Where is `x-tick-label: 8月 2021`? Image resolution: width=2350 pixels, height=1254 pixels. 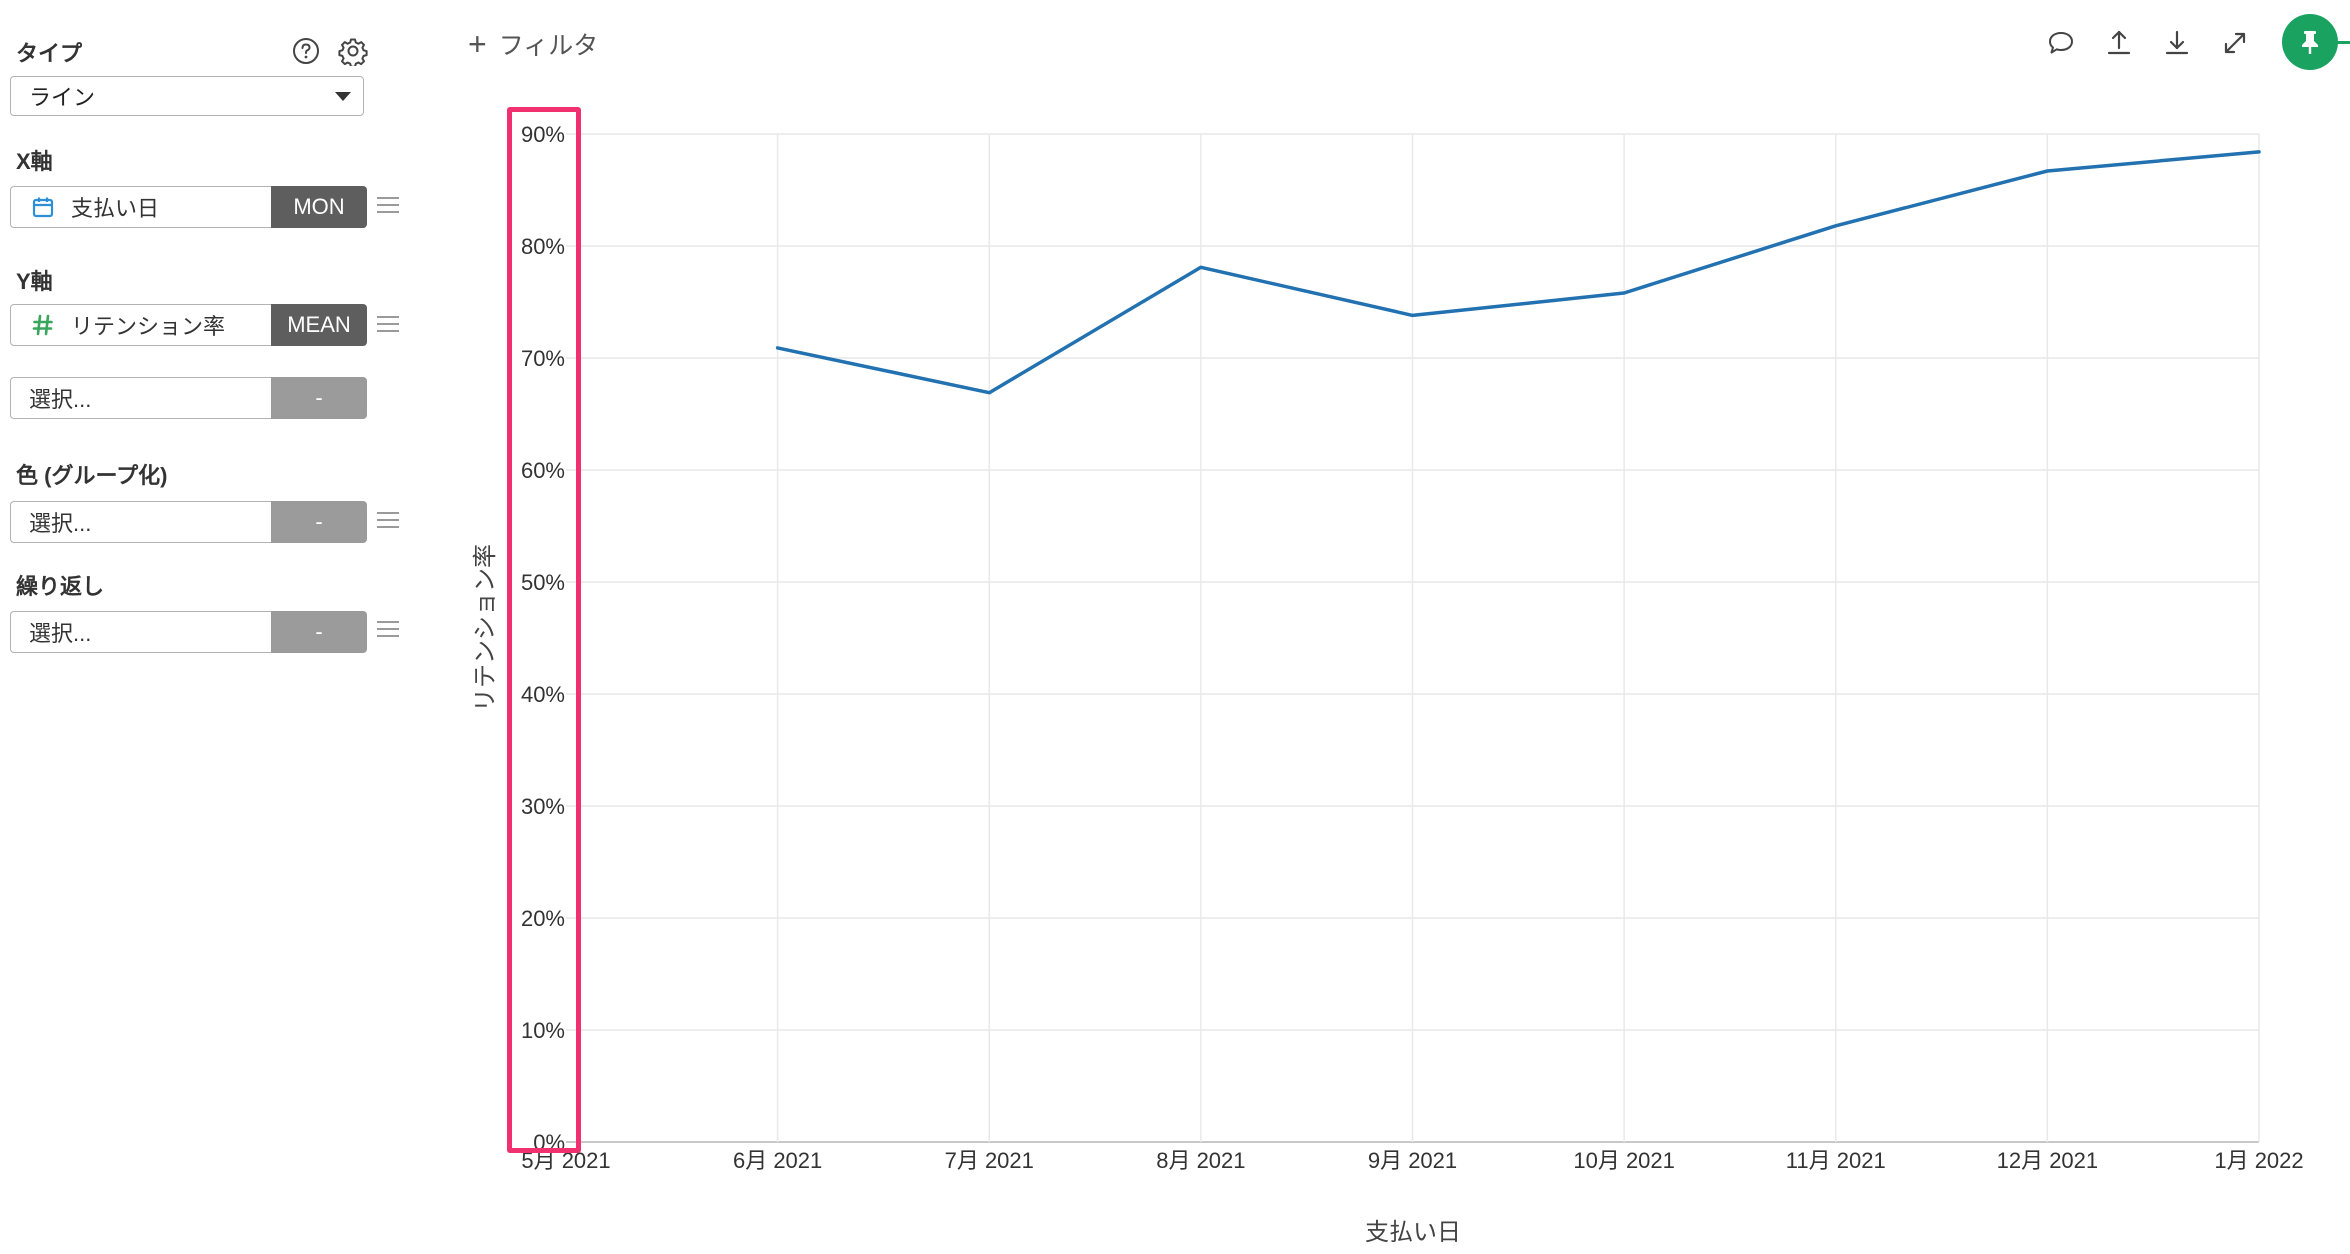
x-tick-label: 8月 2021 is located at coordinates (1200, 1160).